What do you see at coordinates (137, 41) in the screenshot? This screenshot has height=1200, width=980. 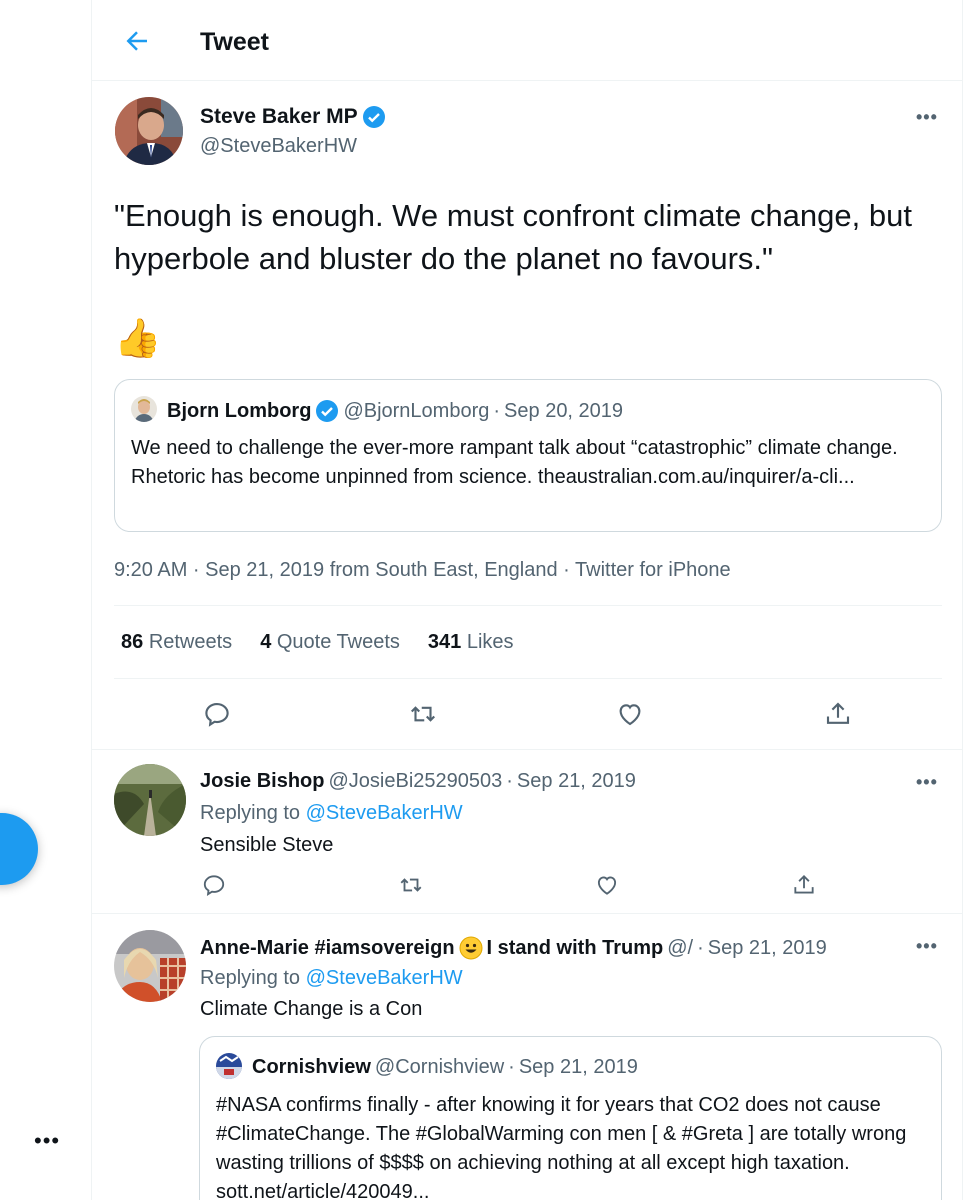 I see `back-arrow-icon` at bounding box center [137, 41].